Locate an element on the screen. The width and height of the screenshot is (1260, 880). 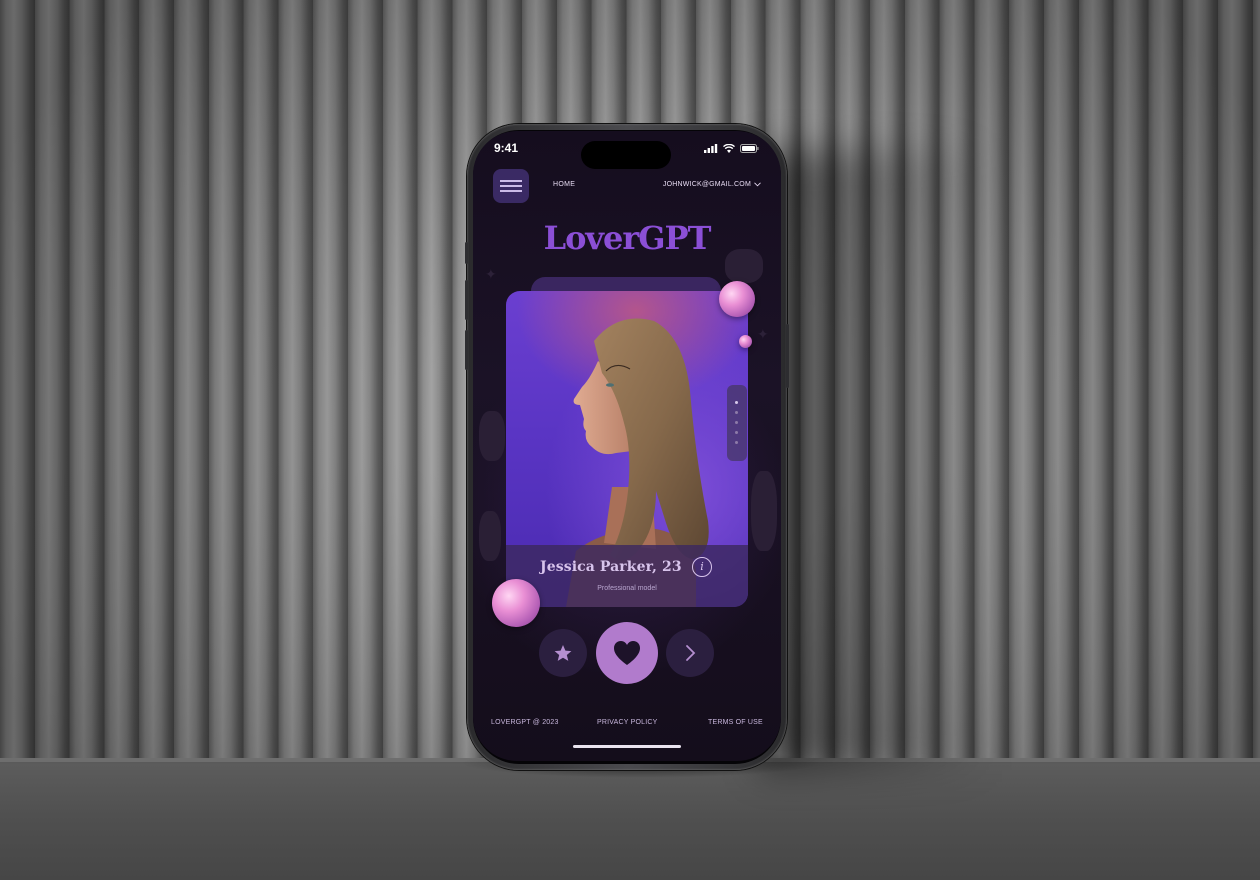
photo-pager is located at coordinates (737, 423).